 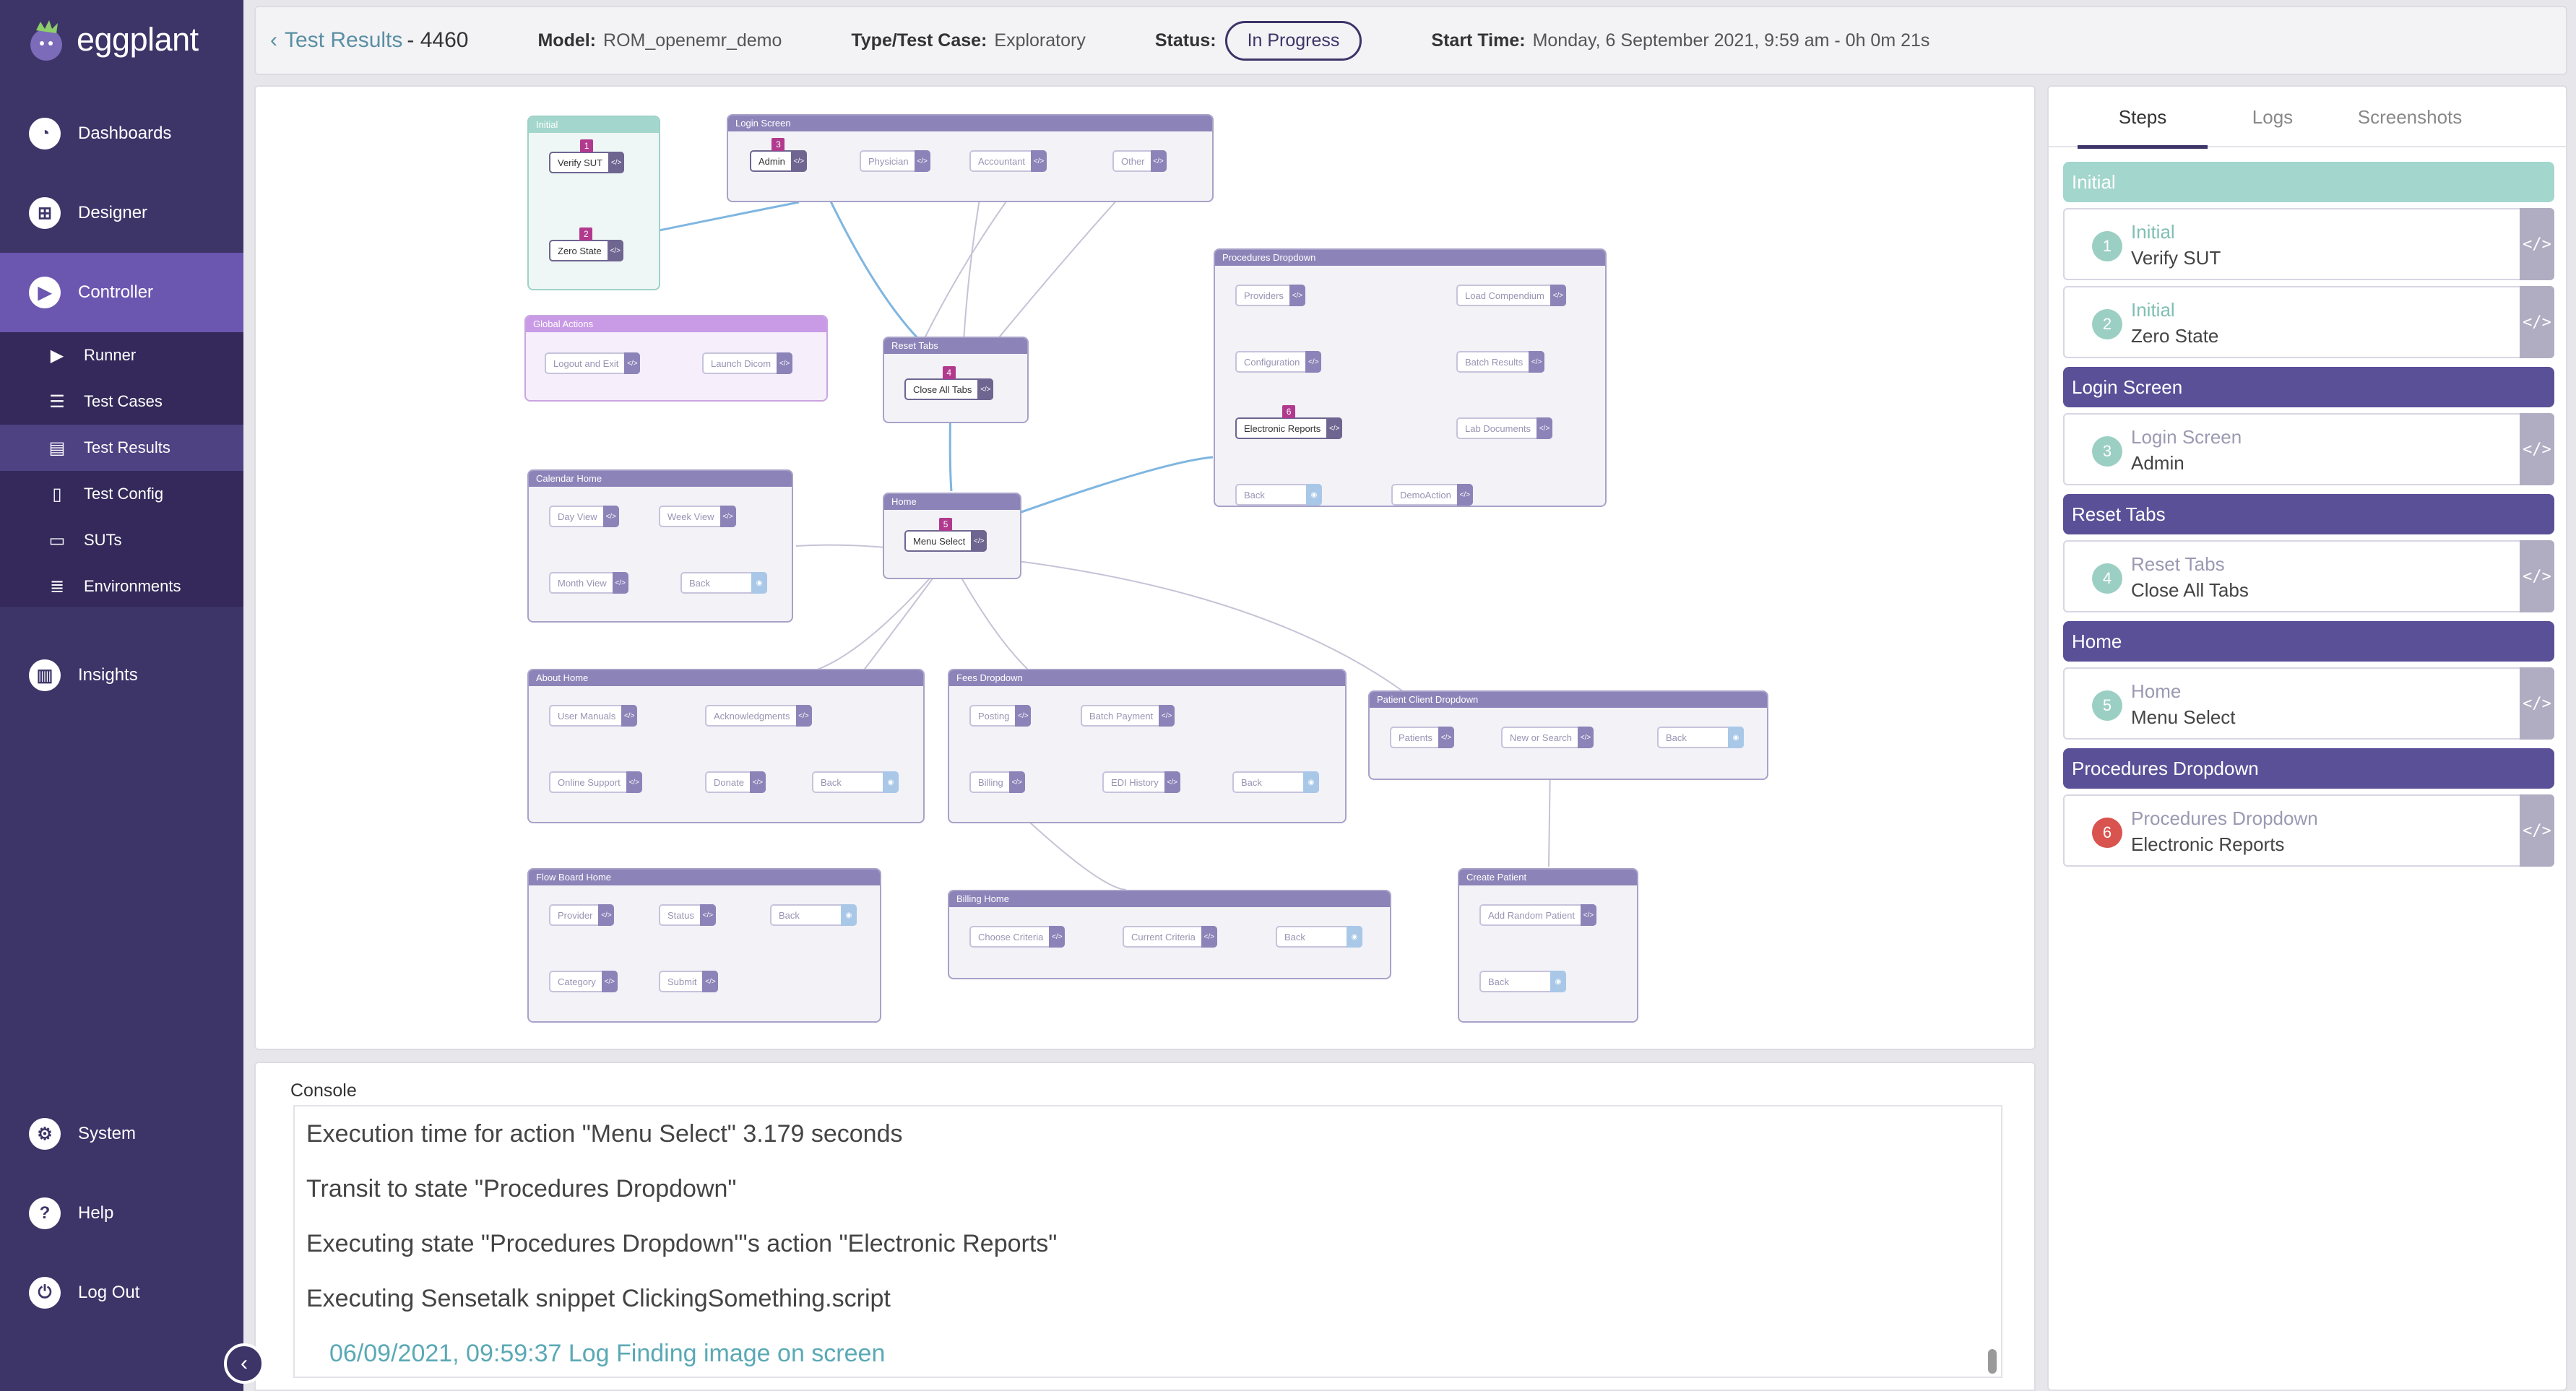 I want to click on nav-help: ? Help, so click(x=121, y=1213).